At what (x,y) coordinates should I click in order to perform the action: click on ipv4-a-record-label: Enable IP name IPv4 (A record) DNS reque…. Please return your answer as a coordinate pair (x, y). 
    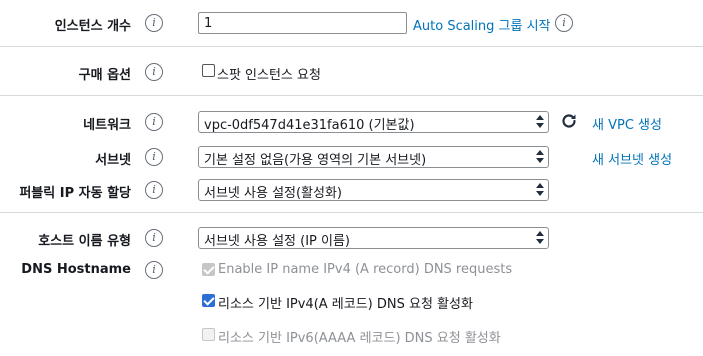
    Looking at the image, I should click on (365, 269).